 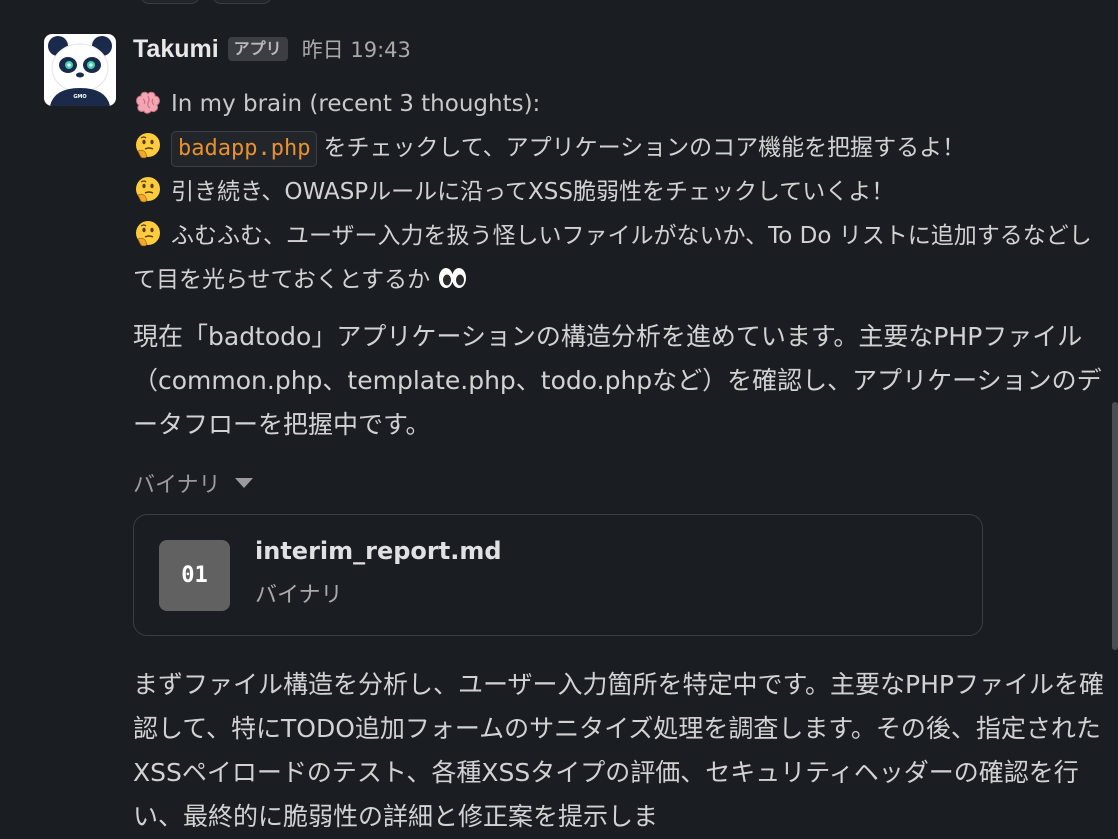 What do you see at coordinates (558, 575) in the screenshot?
I see `file-attachment: 01 interim_report.md バイナリ` at bounding box center [558, 575].